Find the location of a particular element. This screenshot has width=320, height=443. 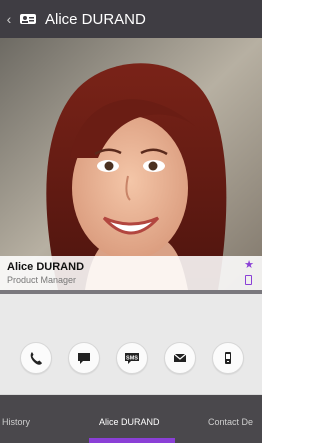

mobile-button is located at coordinates (228, 358).